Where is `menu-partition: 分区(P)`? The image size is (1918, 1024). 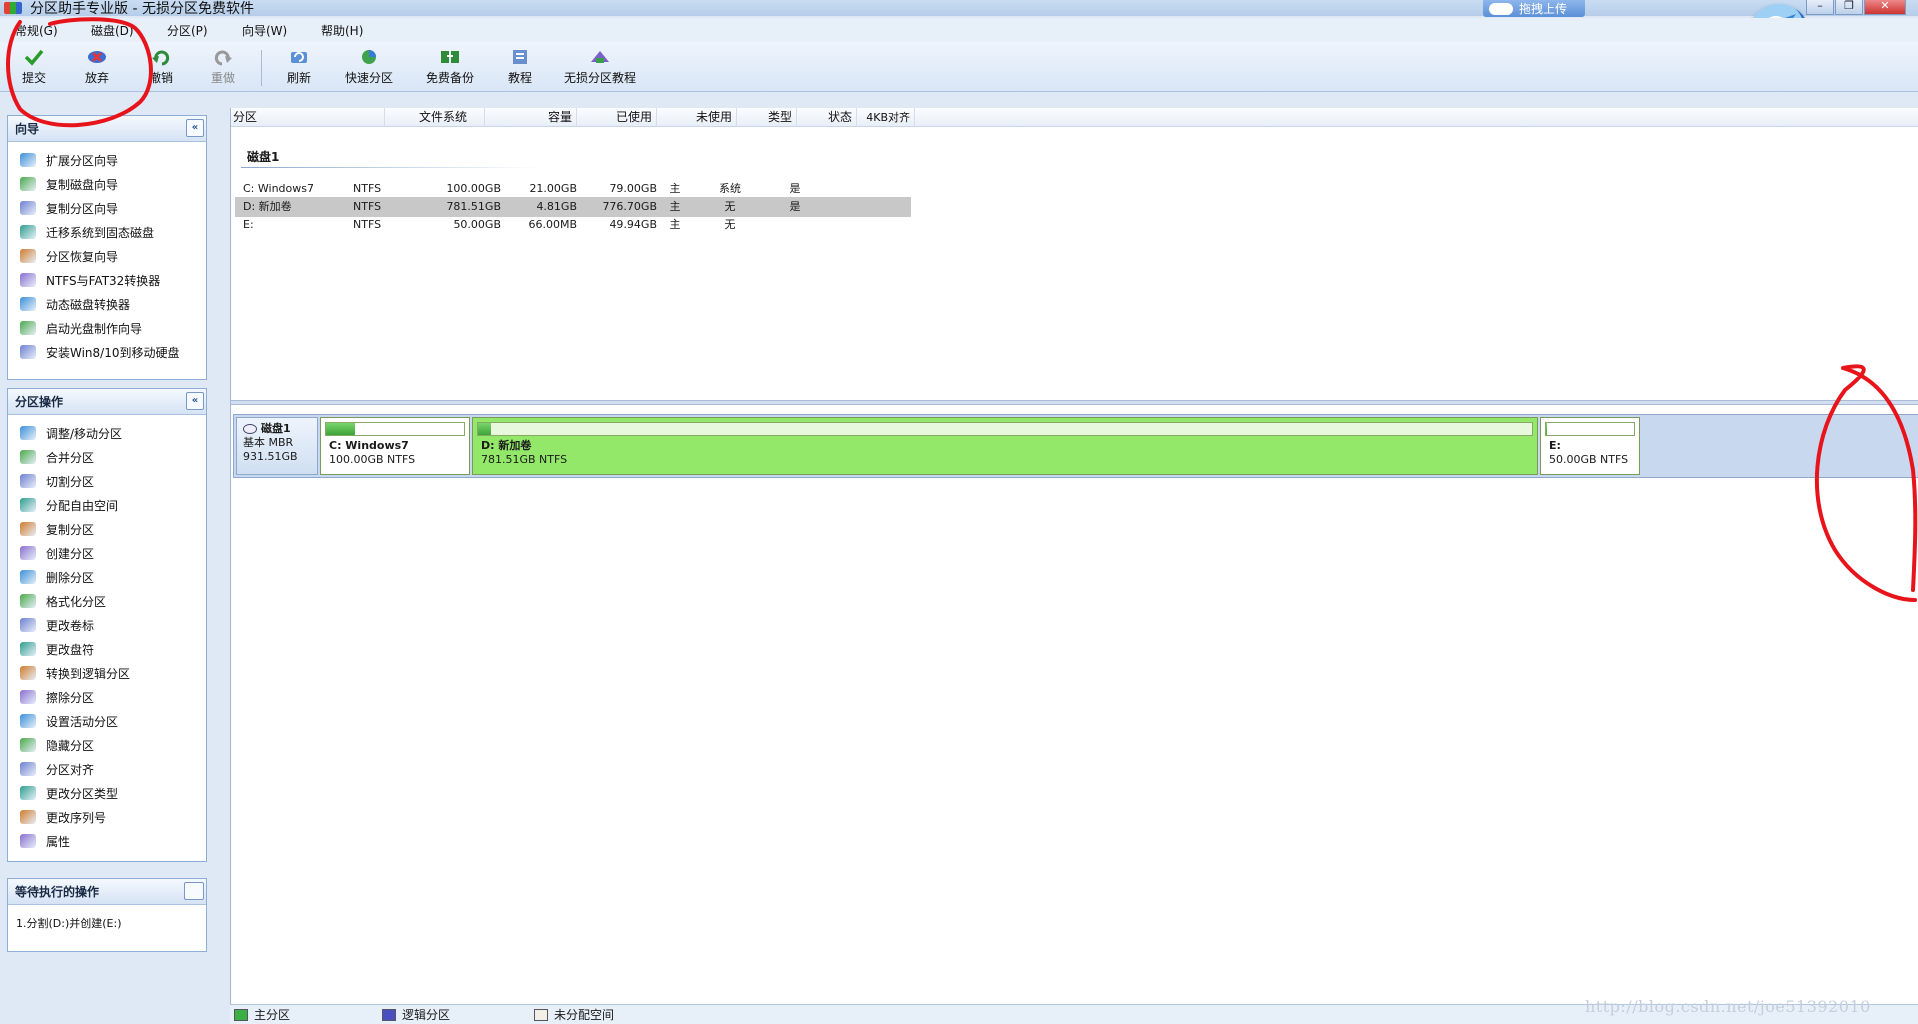
menu-partition: 分区(P) is located at coordinates (187, 30).